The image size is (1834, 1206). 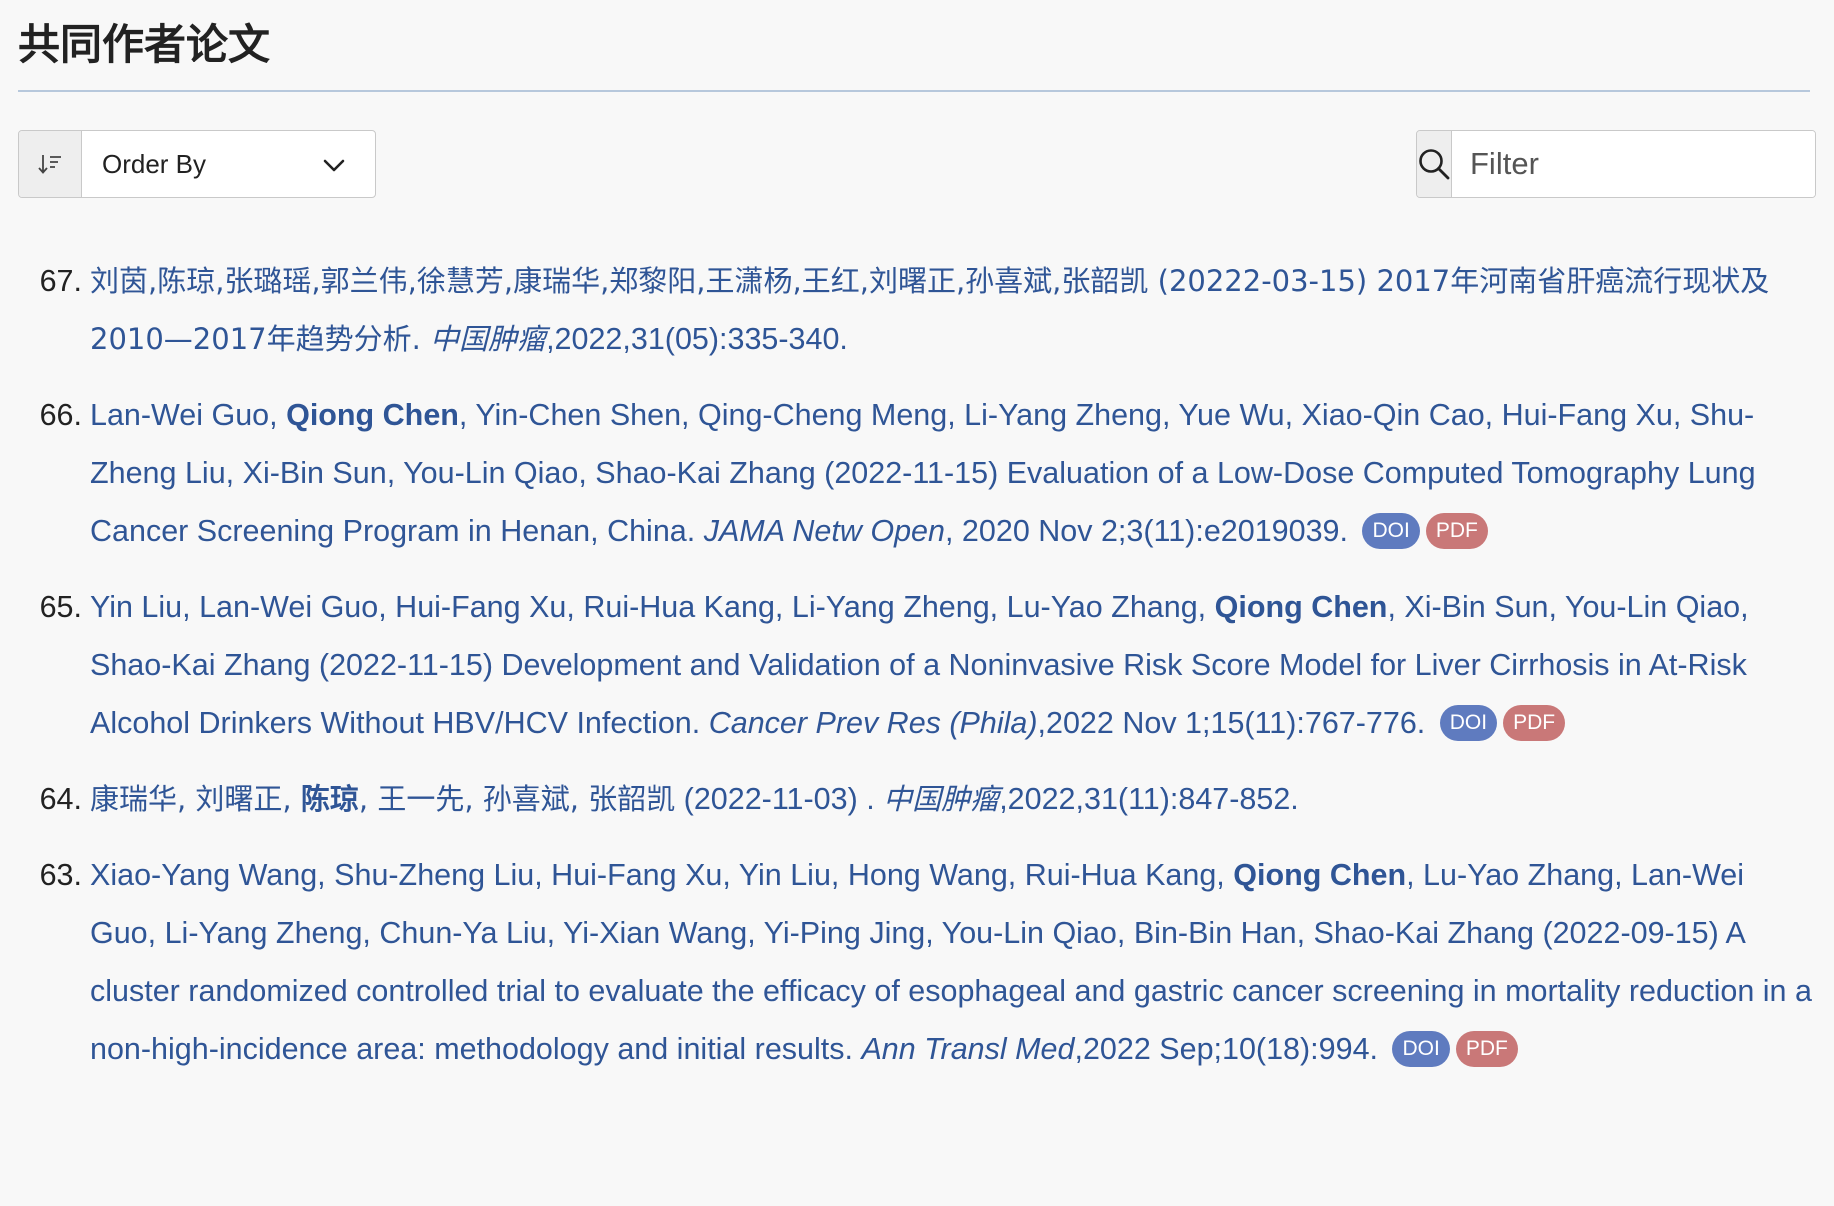 What do you see at coordinates (1150, 531) in the screenshot?
I see `publication-citation: , 2020 Nov 2;3(11):e2019039.` at bounding box center [1150, 531].